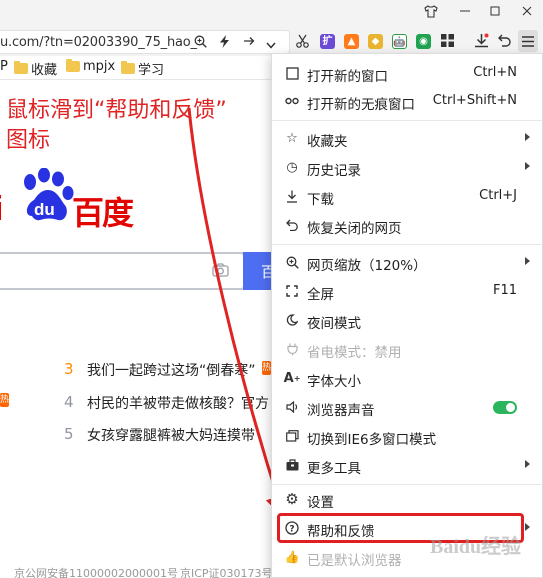  I want to click on menu-item-power-save: 省电模式：禁用, so click(407, 350).